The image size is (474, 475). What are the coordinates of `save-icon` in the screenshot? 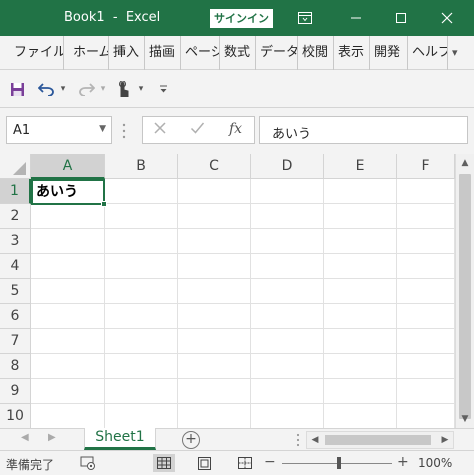 It's located at (17, 89).